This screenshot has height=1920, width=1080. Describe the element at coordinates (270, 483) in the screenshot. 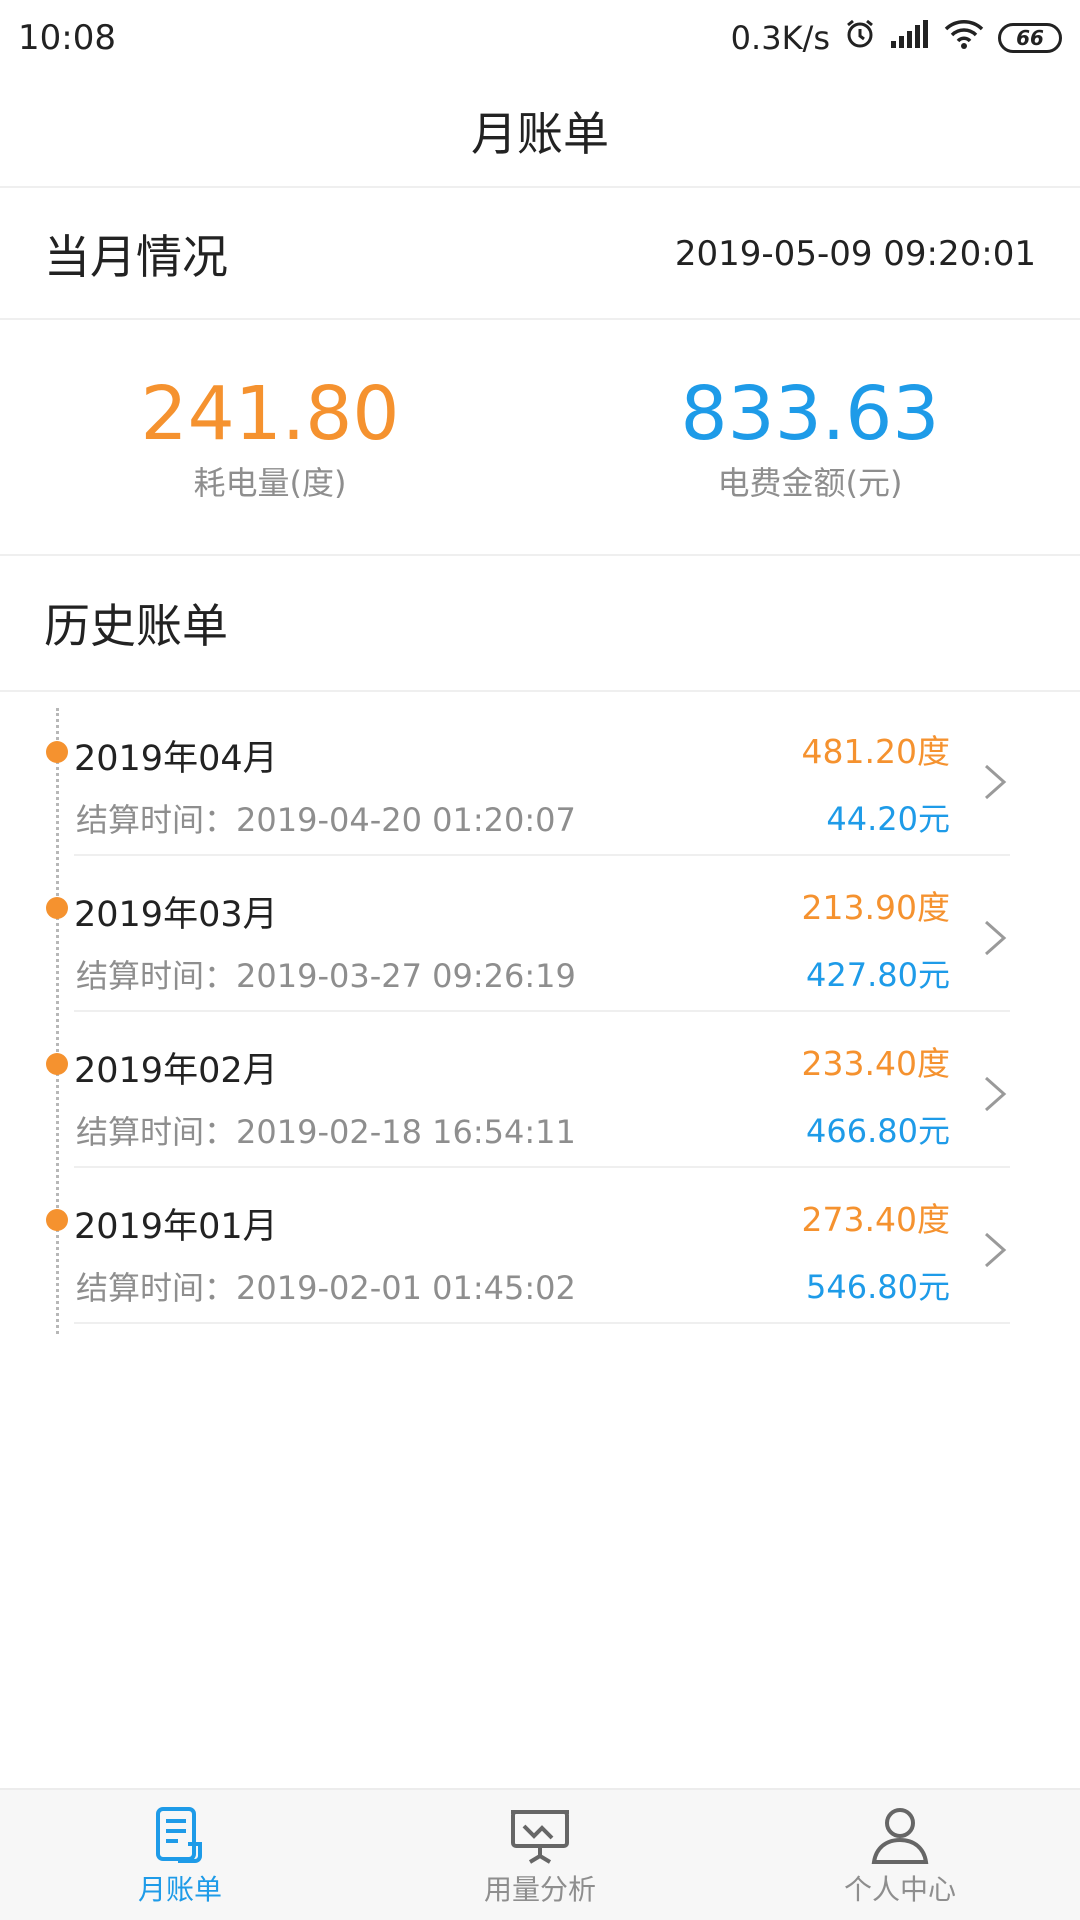

I see `usage-label: 耗电量(度)` at that location.